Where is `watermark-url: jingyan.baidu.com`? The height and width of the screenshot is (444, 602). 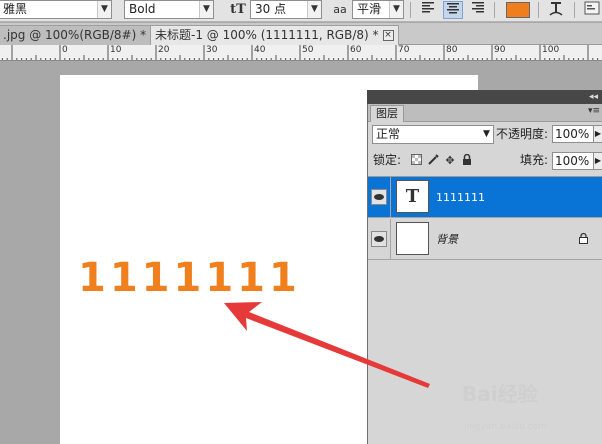 watermark-url: jingyan.baidu.com is located at coordinates (506, 427).